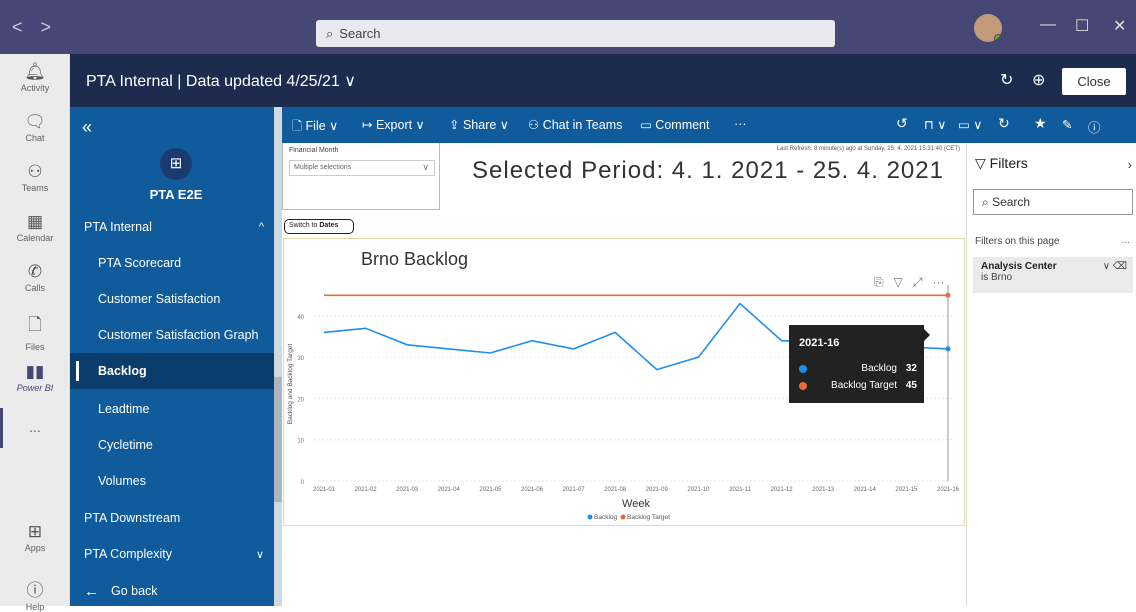 Image resolution: width=1136 pixels, height=612 pixels. Describe the element at coordinates (856, 364) in the screenshot. I see `chart-tooltip: 2021-16 Backlog32 Backlog Target45` at that location.